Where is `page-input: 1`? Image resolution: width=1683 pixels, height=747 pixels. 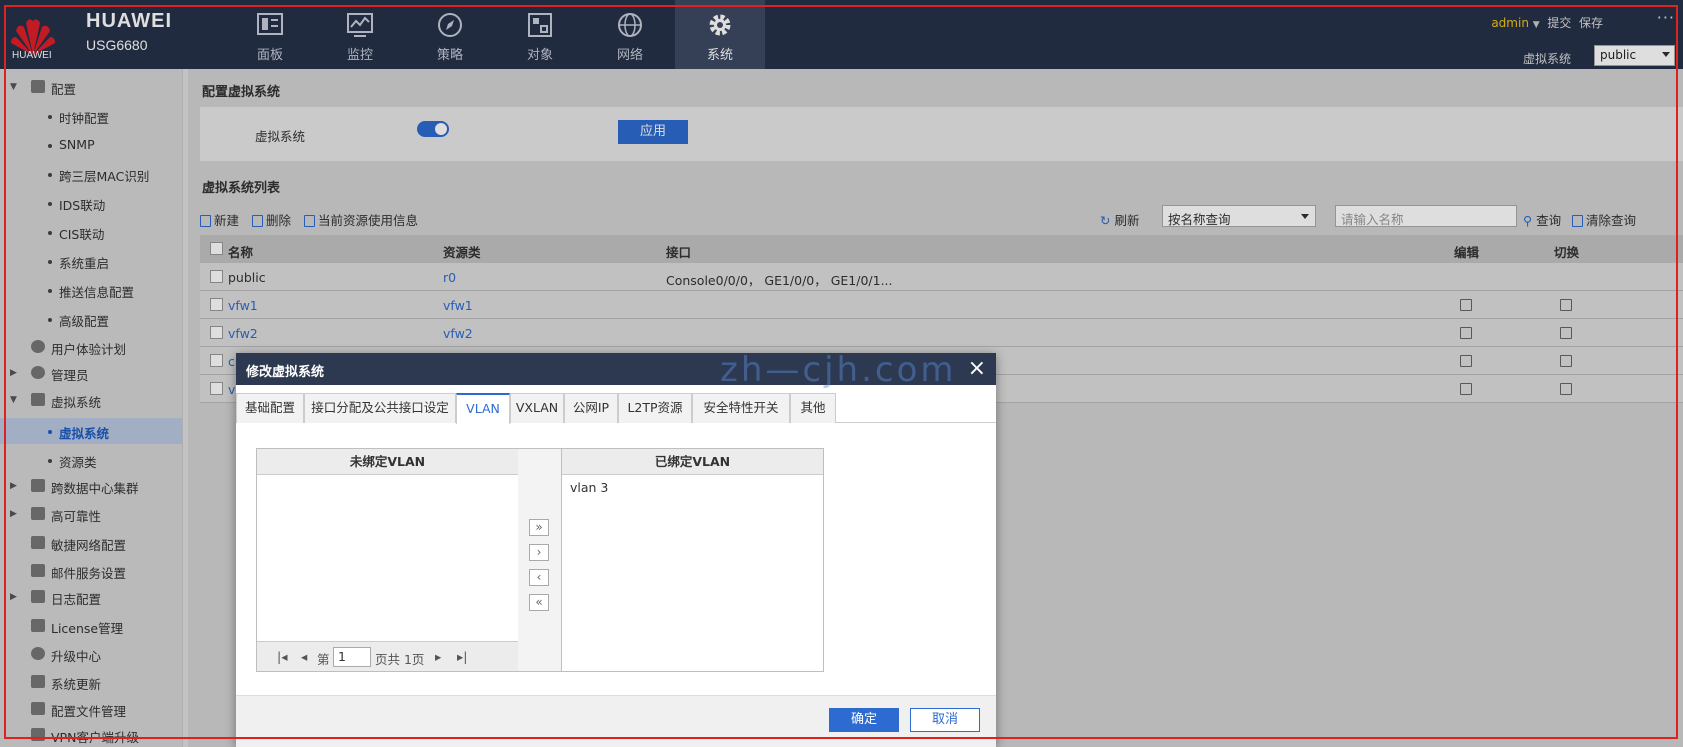 page-input: 1 is located at coordinates (352, 657).